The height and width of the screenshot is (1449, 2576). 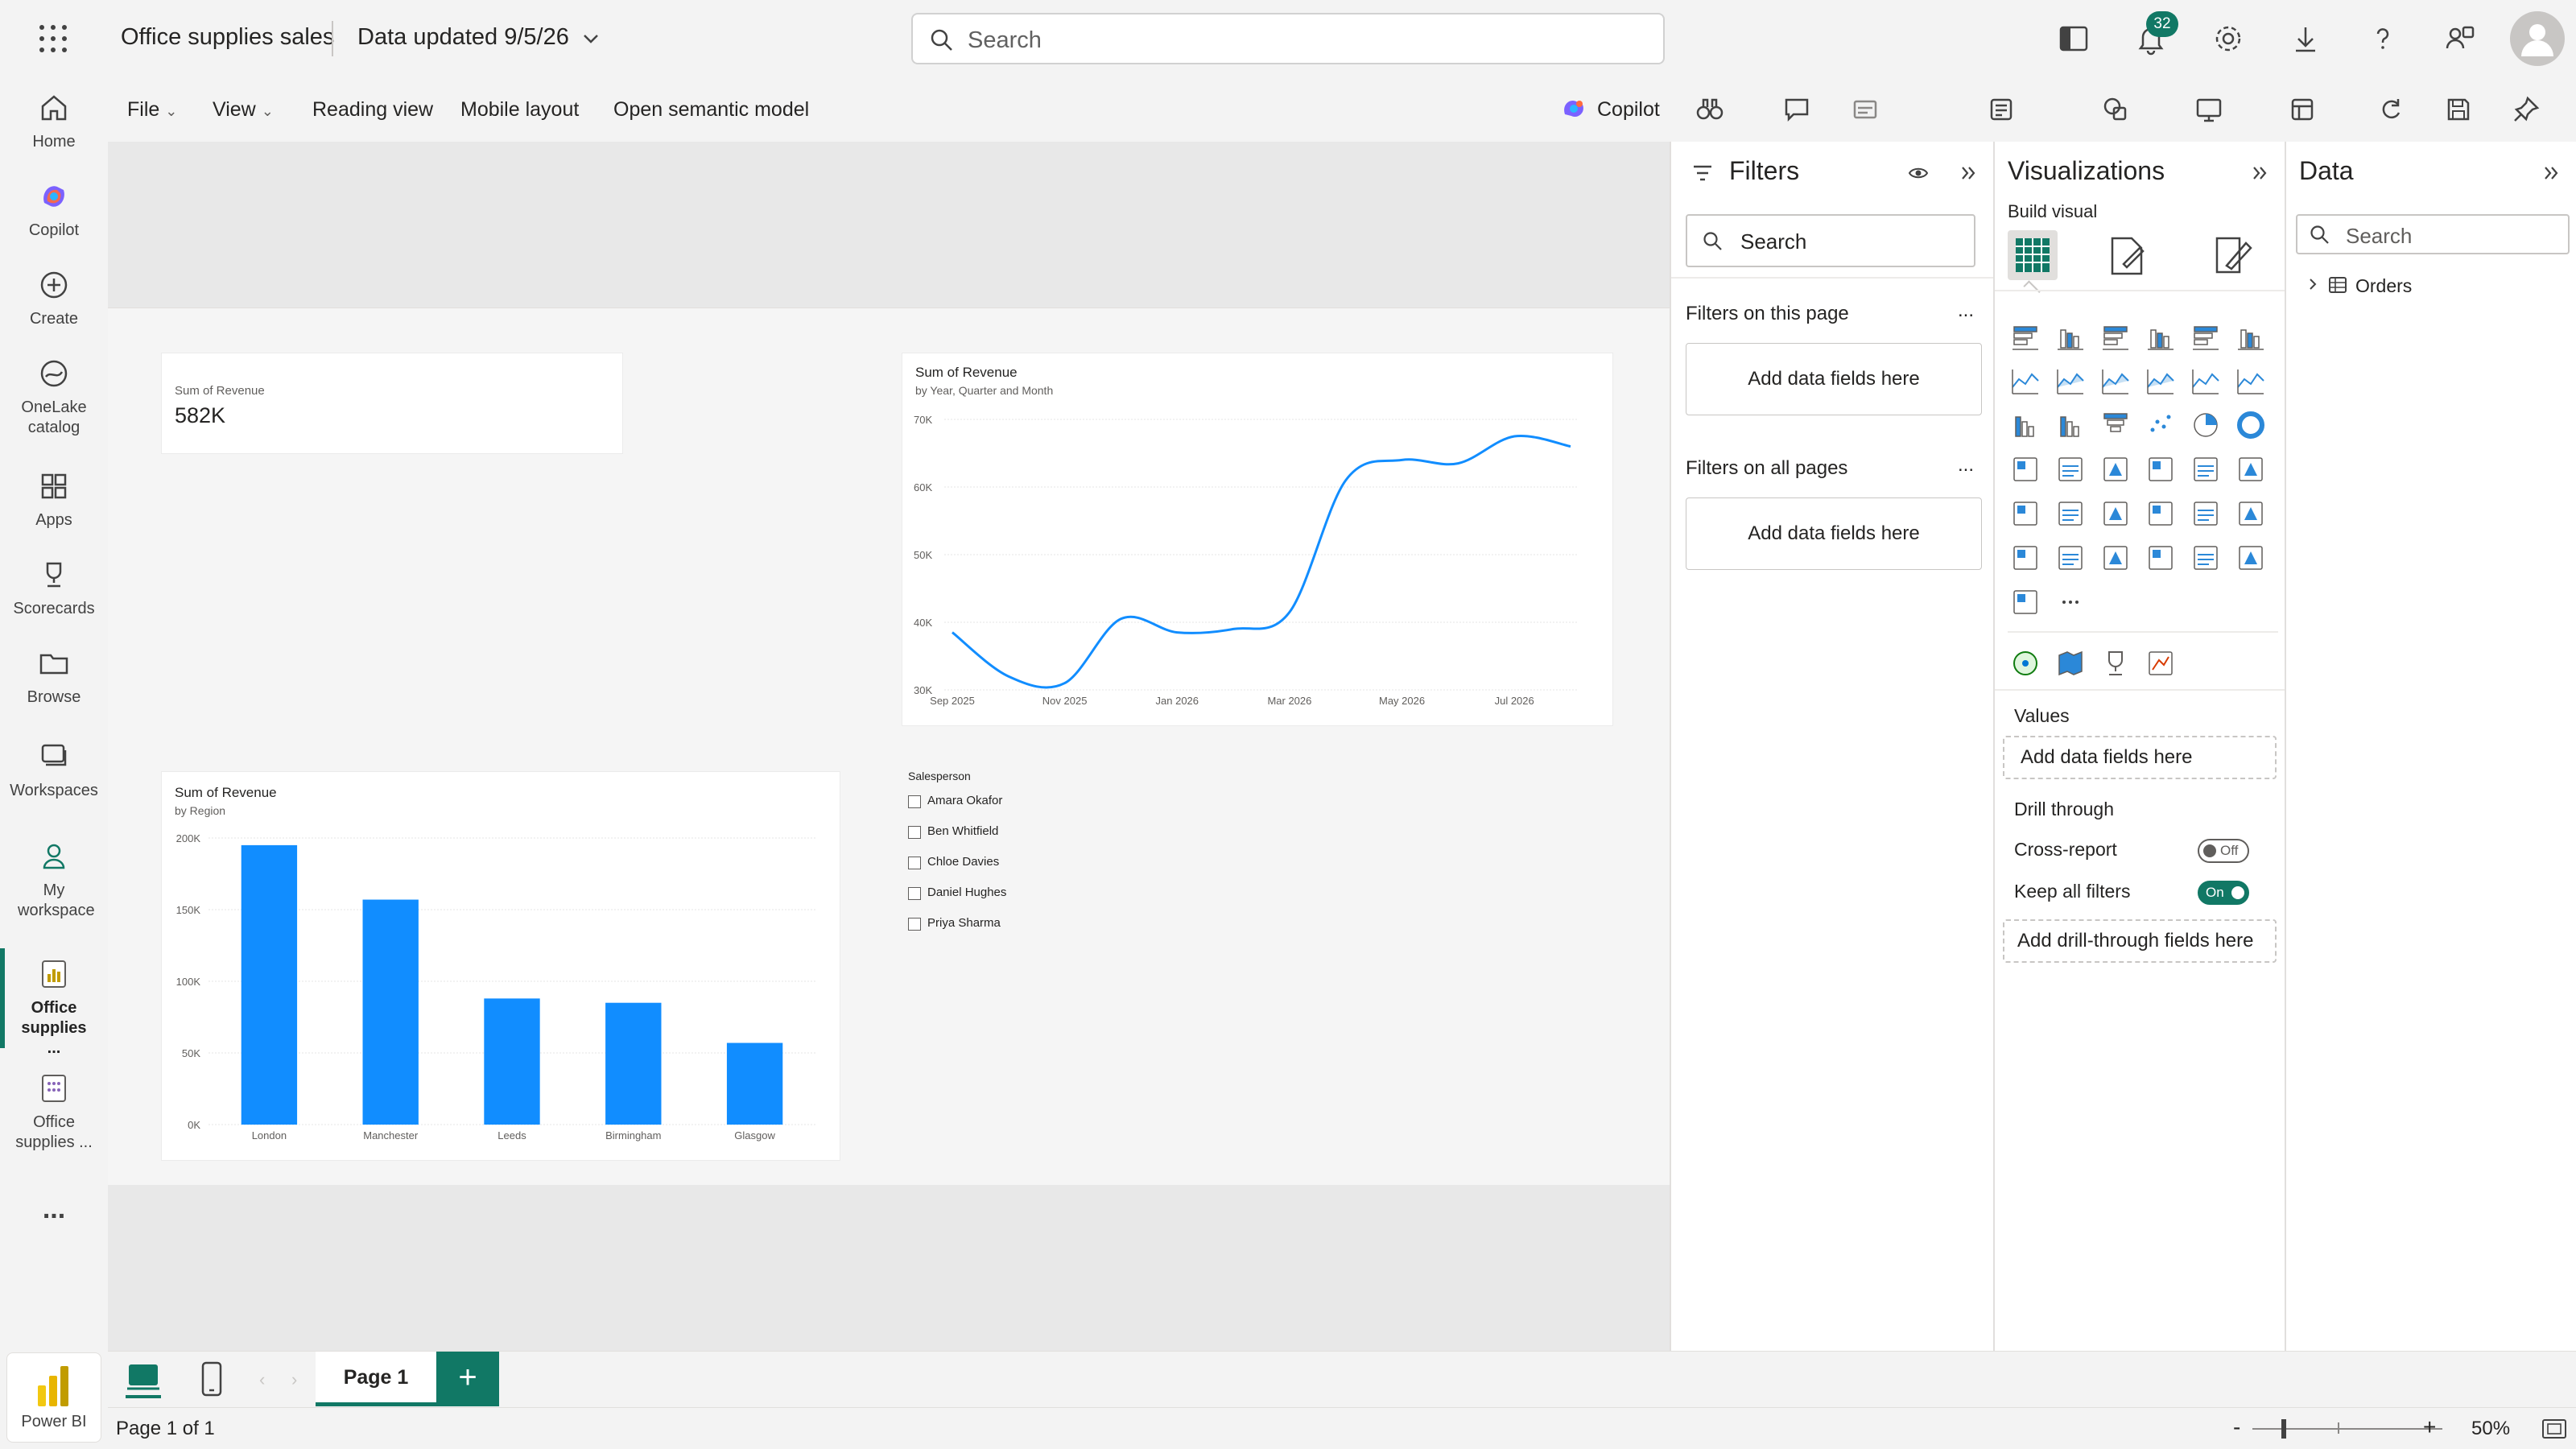 What do you see at coordinates (2115, 513) in the screenshot?
I see `matrix-icon` at bounding box center [2115, 513].